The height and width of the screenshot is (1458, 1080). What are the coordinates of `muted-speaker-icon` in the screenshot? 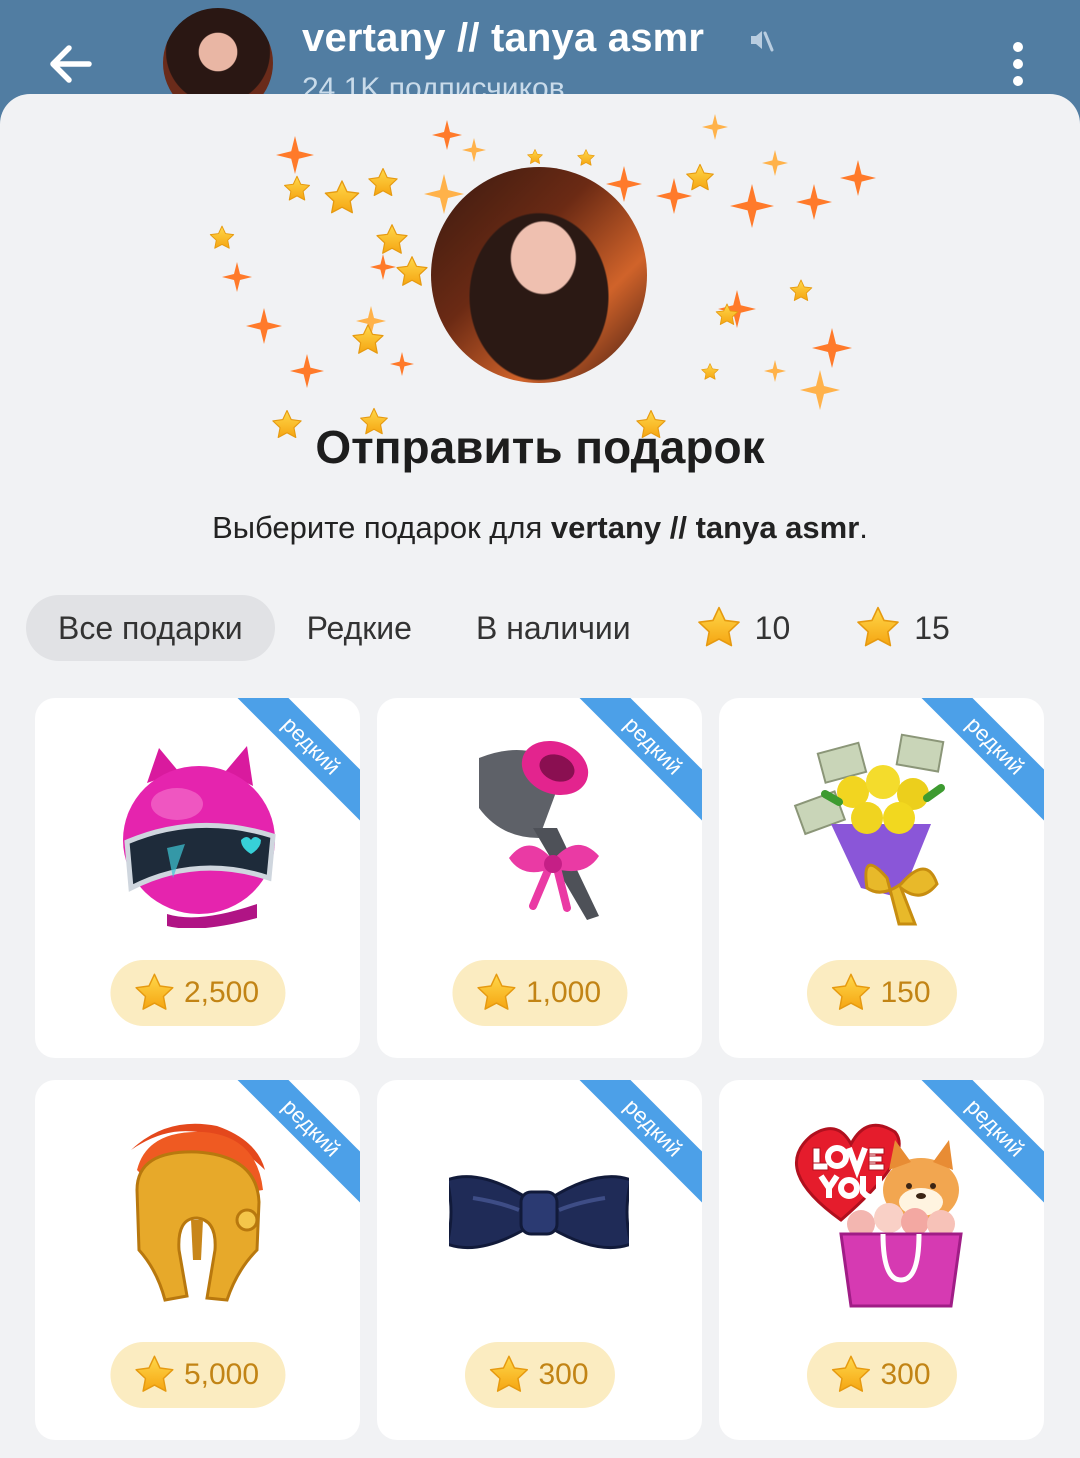 It's located at (762, 41).